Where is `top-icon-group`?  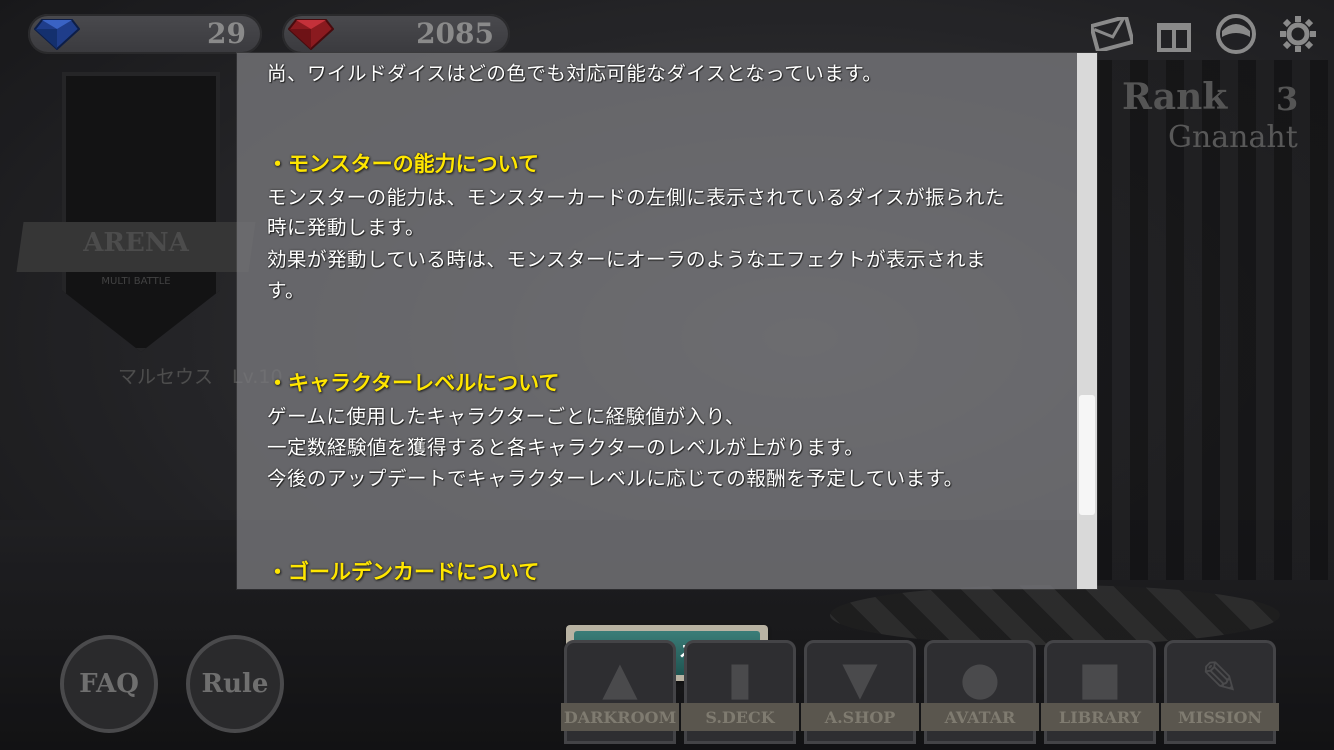
top-icon-group is located at coordinates (1205, 34).